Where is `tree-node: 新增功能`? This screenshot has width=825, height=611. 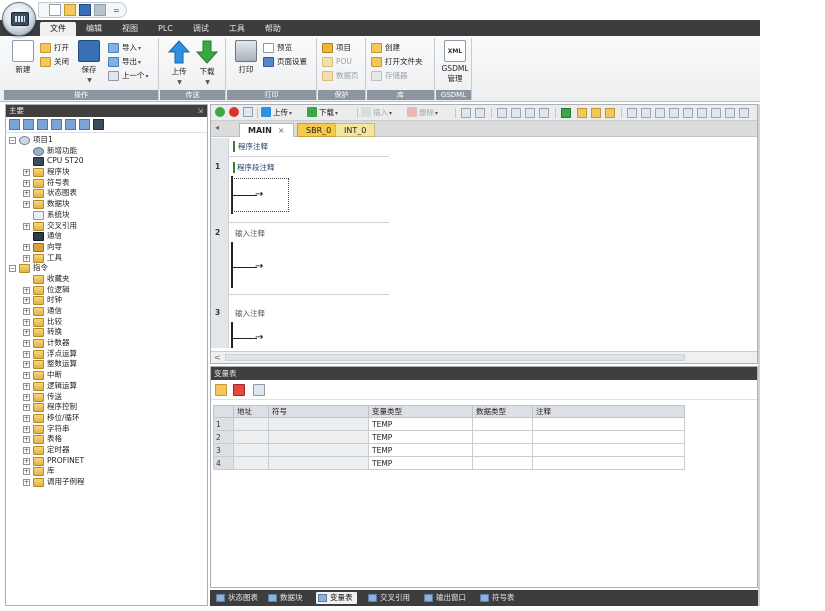
tree-node: 新增功能 is located at coordinates (106, 151).